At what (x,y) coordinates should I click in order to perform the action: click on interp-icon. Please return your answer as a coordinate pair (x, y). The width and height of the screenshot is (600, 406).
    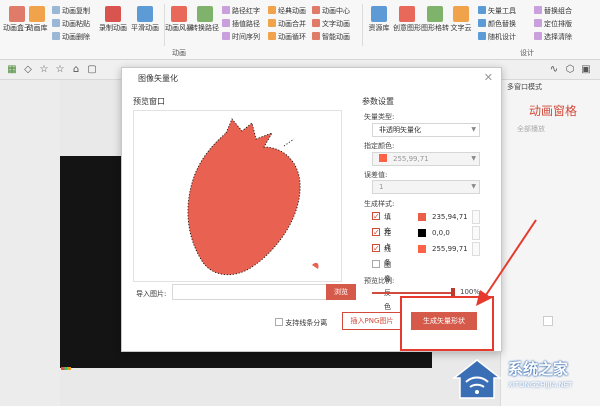
    Looking at the image, I should click on (226, 23).